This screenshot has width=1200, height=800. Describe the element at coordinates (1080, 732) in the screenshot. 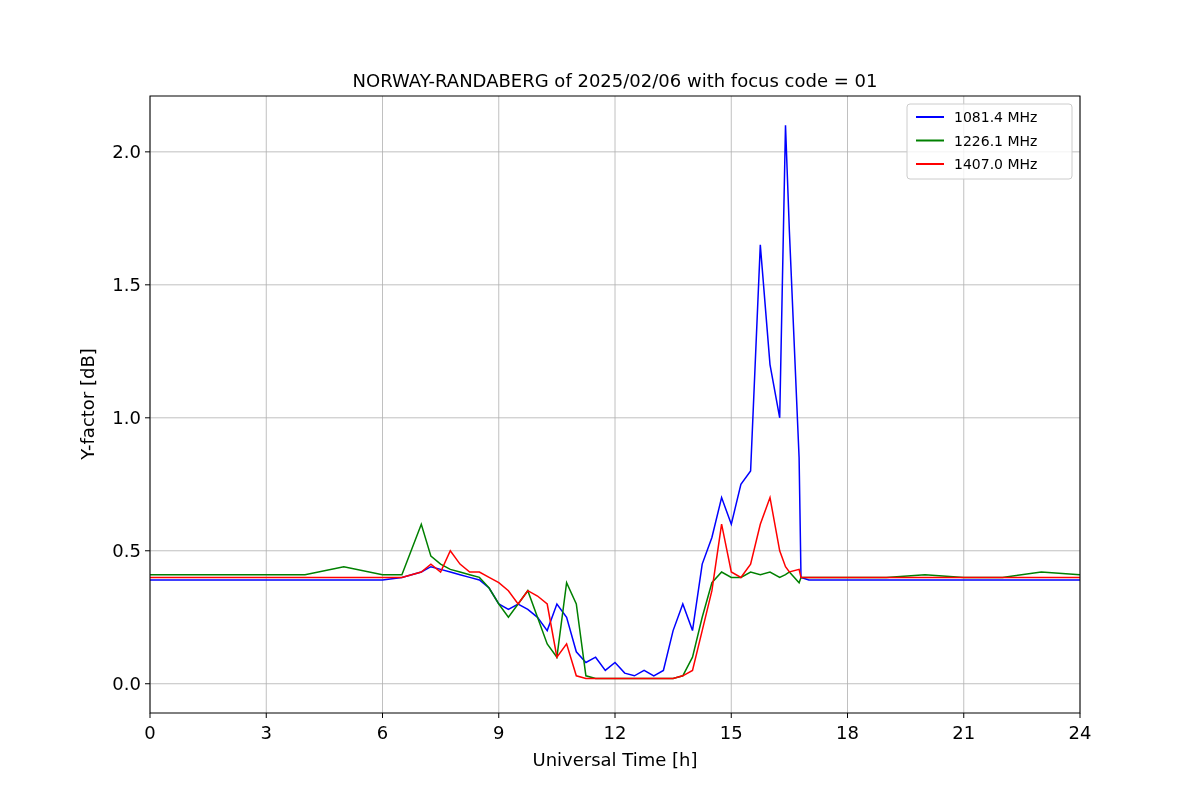

I see `x-tick-label: 24` at that location.